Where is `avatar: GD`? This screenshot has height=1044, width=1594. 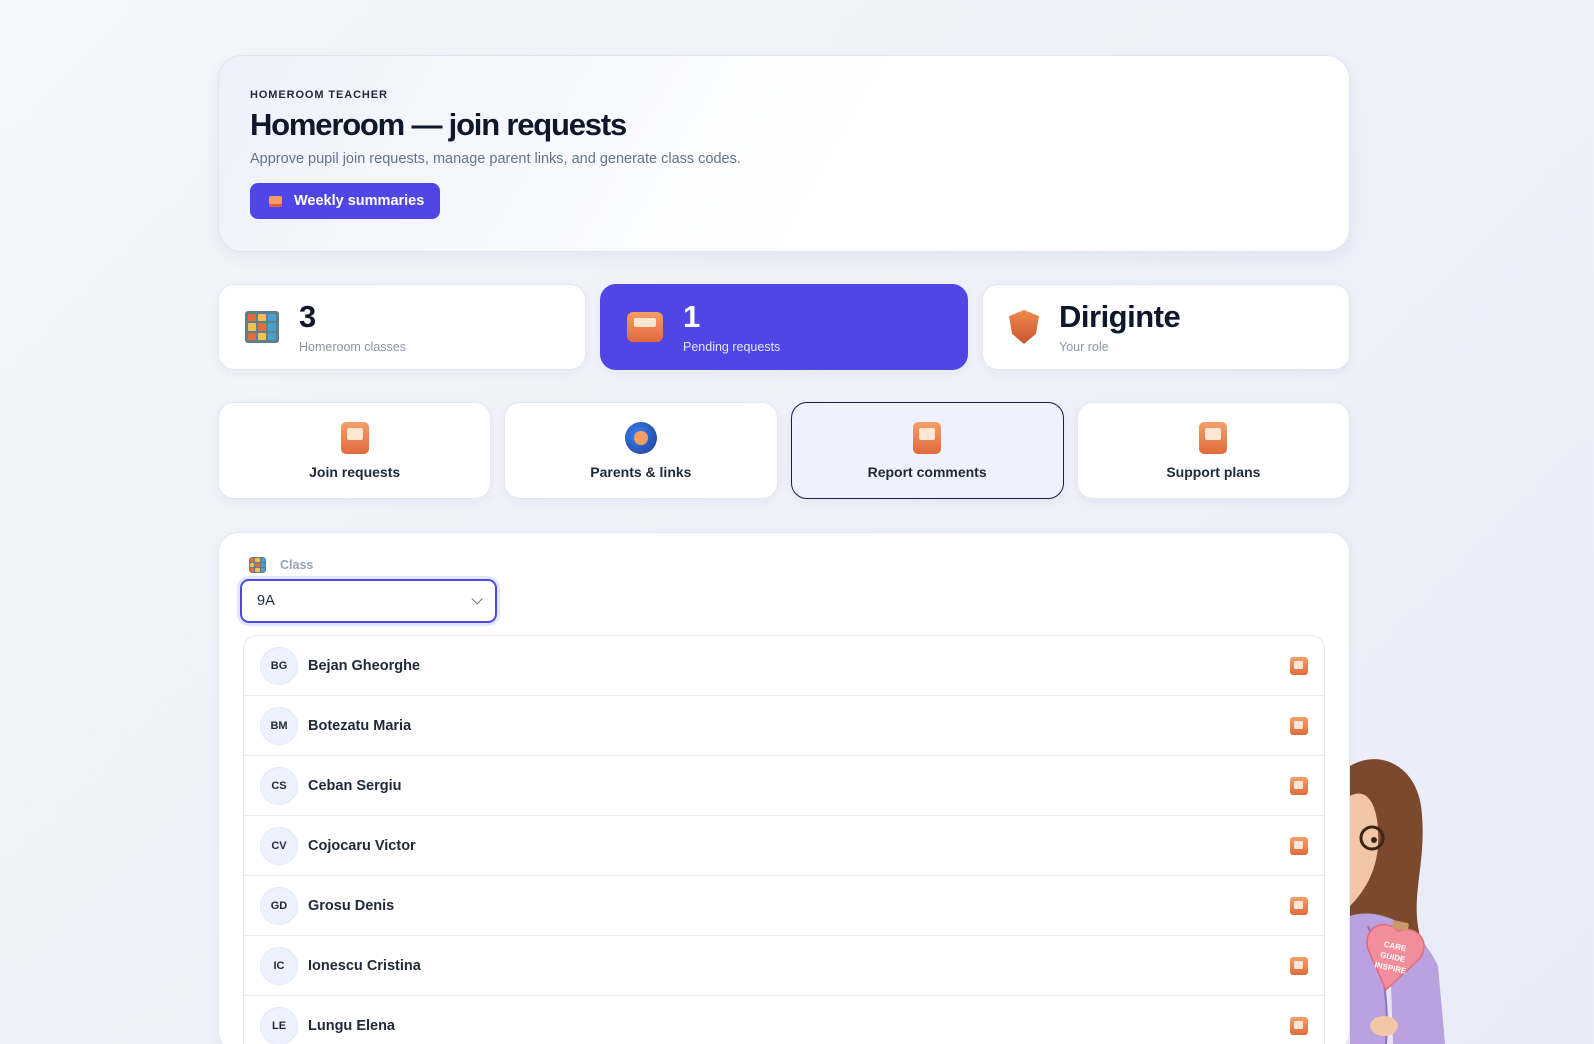
avatar: GD is located at coordinates (279, 905).